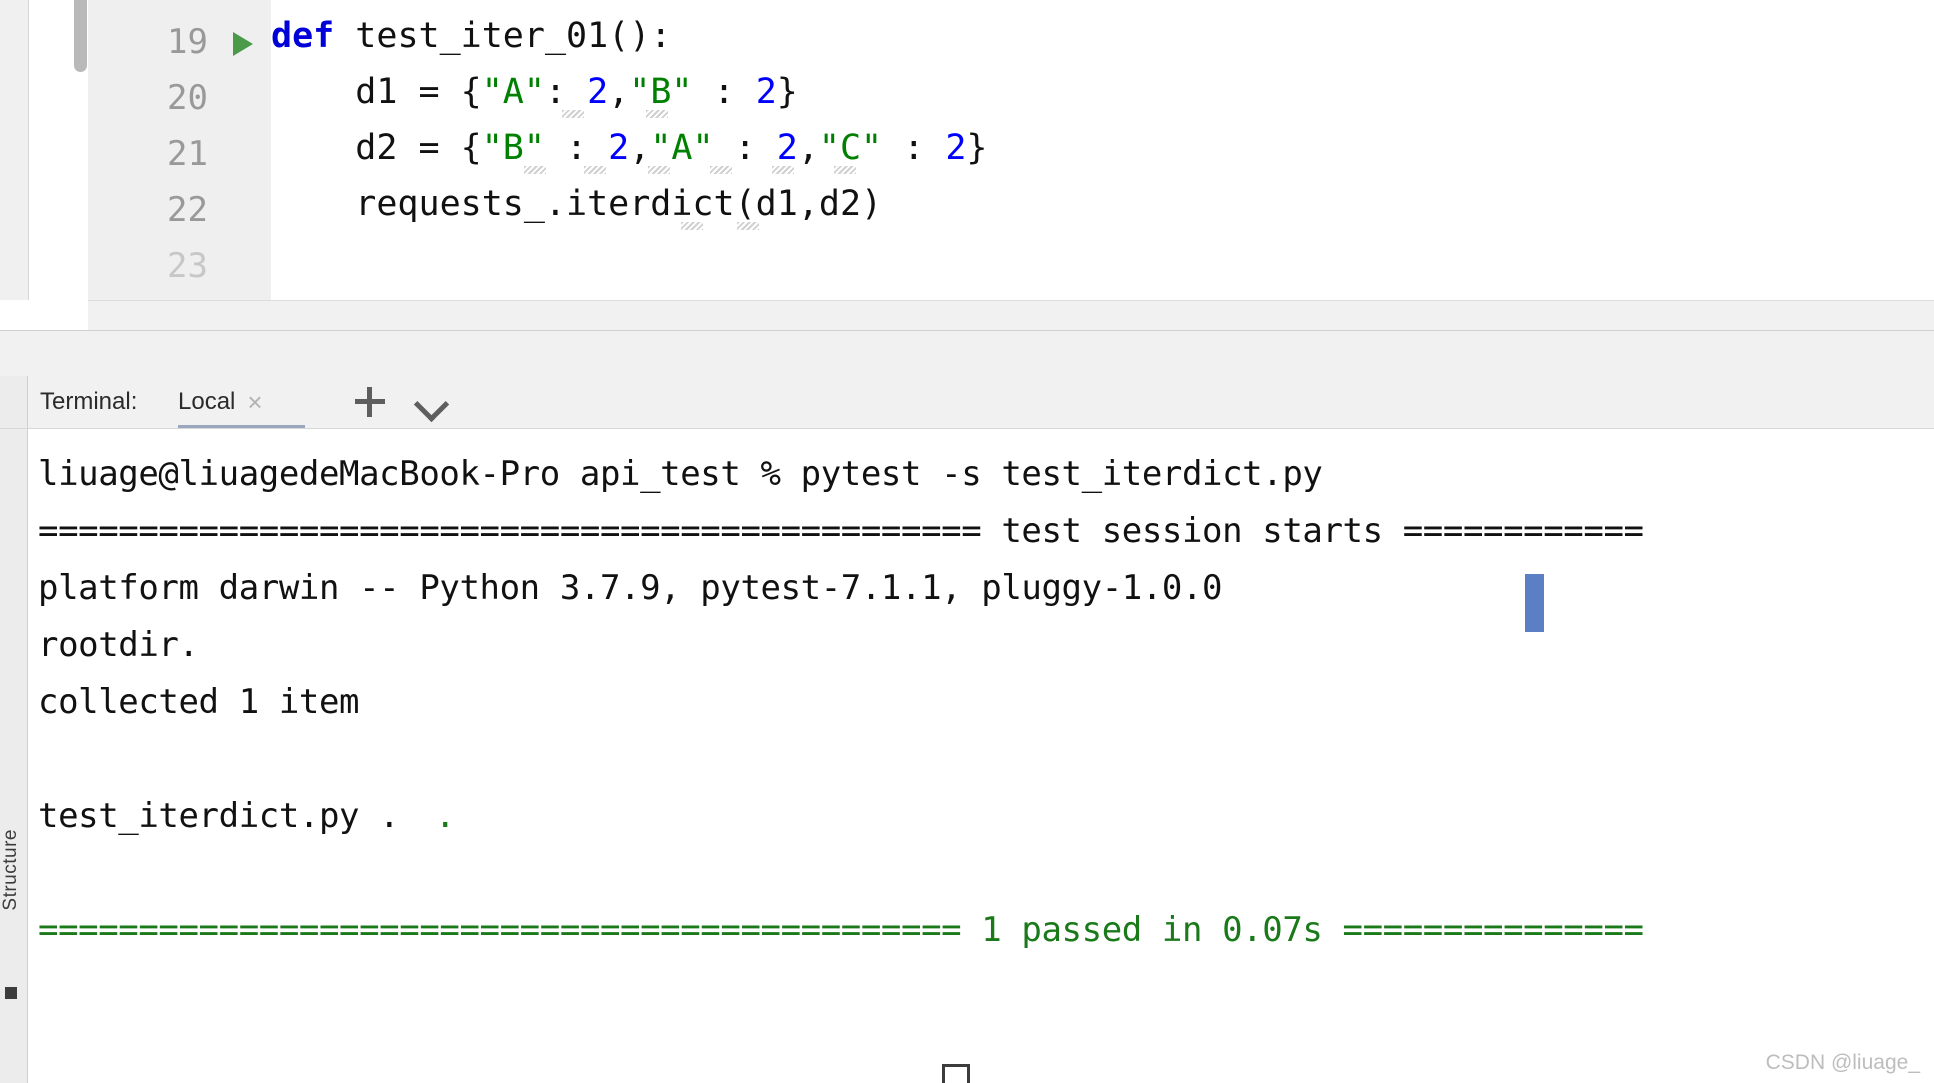  Describe the element at coordinates (80, 36) in the screenshot. I see `editor-scrollbar-thumb` at that location.